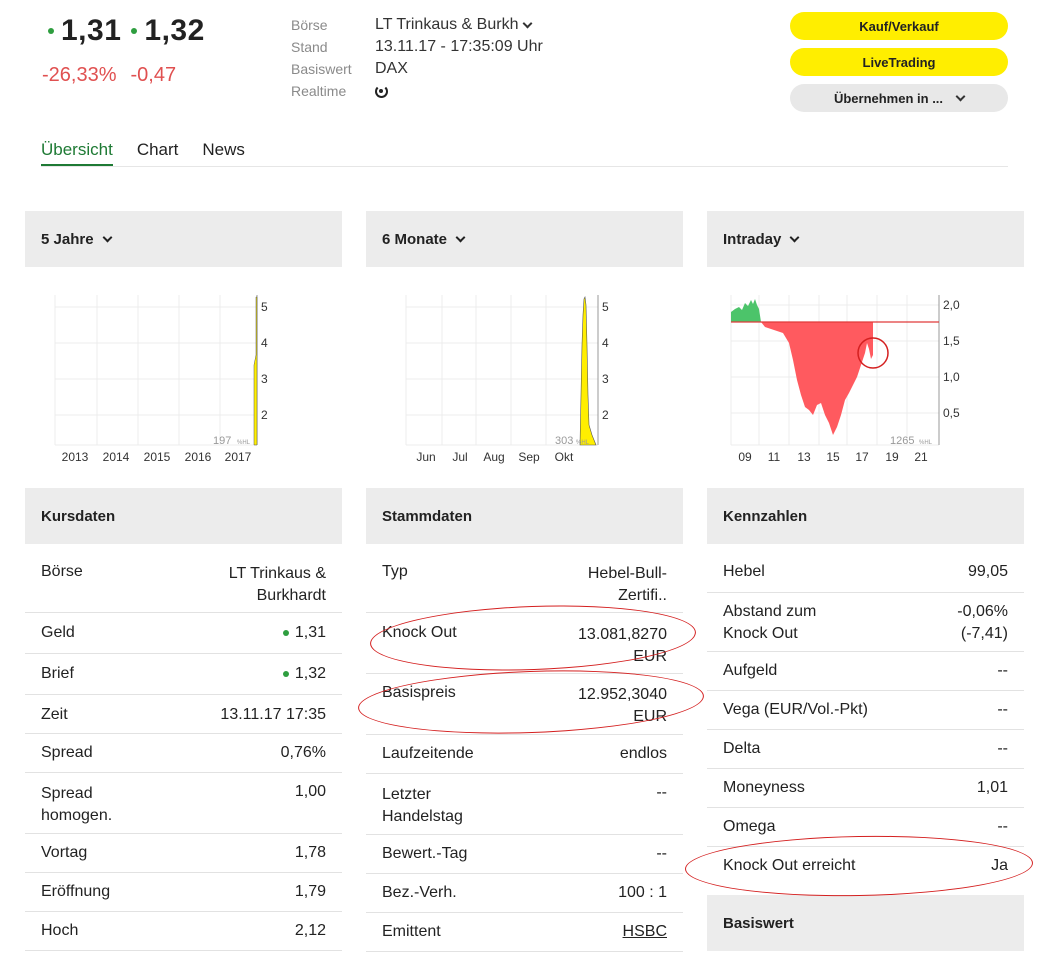 This screenshot has width=1043, height=957. Describe the element at coordinates (459, 46) in the screenshot. I see `stand-value: 13.11.17 - 17:35:09 Uhr` at that location.